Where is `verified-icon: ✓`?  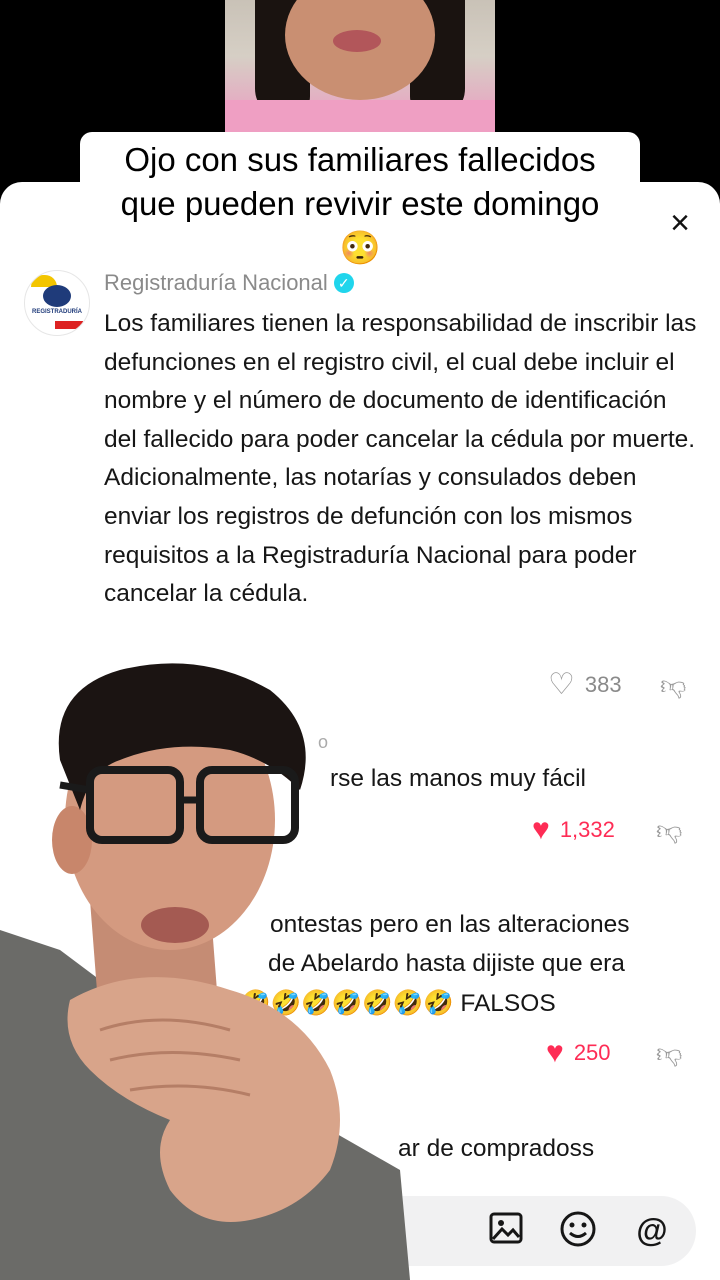 verified-icon: ✓ is located at coordinates (343, 283).